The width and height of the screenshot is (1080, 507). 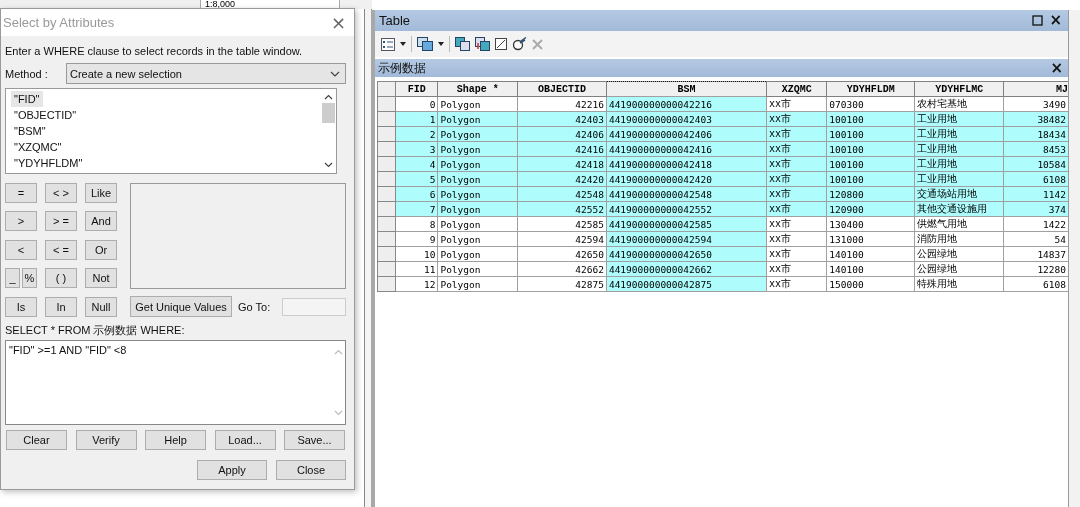 What do you see at coordinates (416, 194) in the screenshot?
I see `table-cell: 6` at bounding box center [416, 194].